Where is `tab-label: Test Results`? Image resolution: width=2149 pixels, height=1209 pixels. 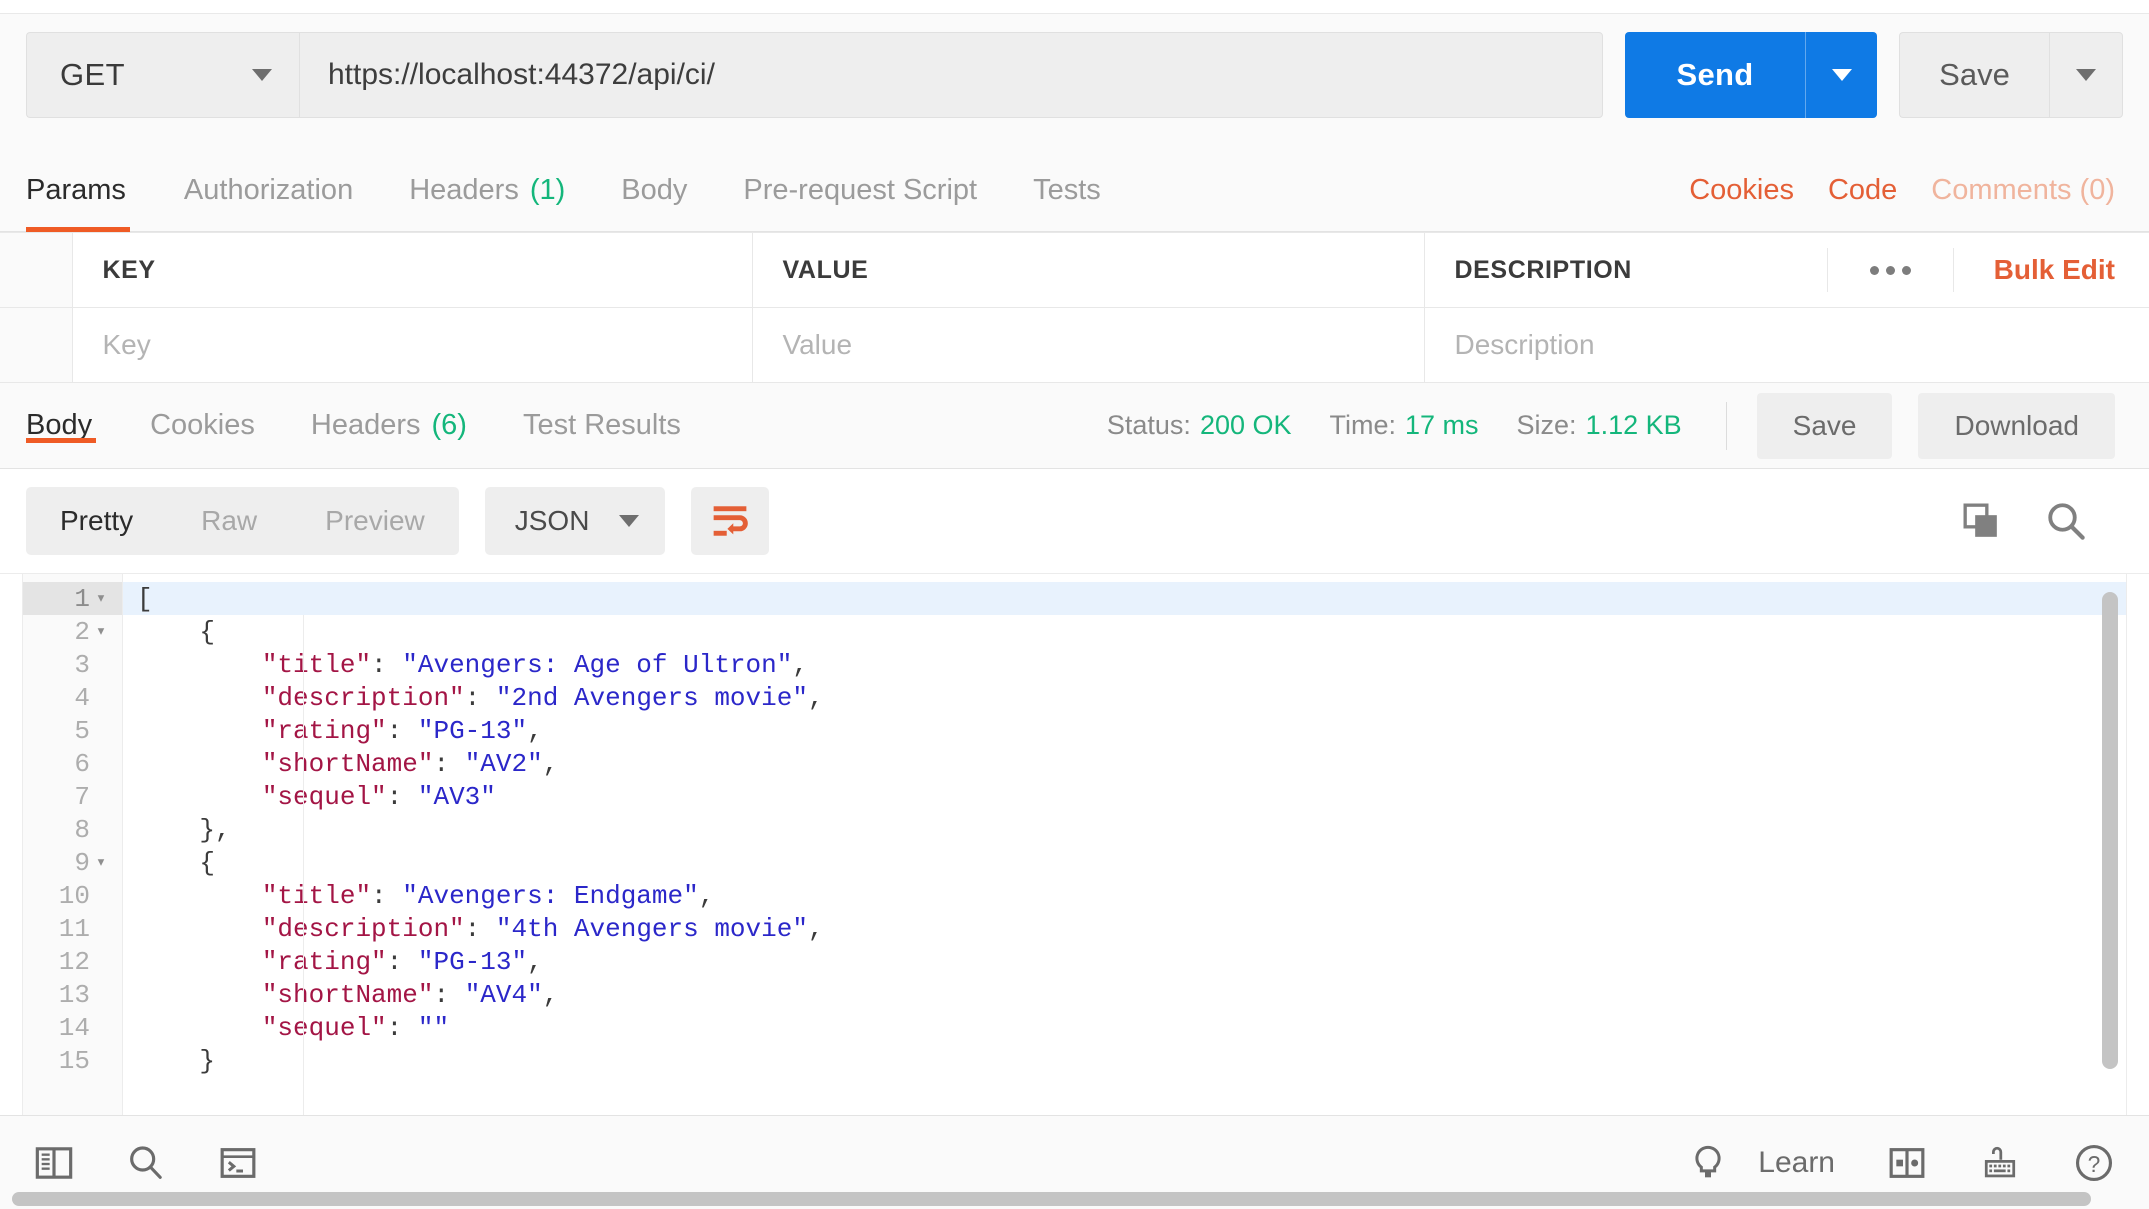
tab-label: Test Results is located at coordinates (601, 425).